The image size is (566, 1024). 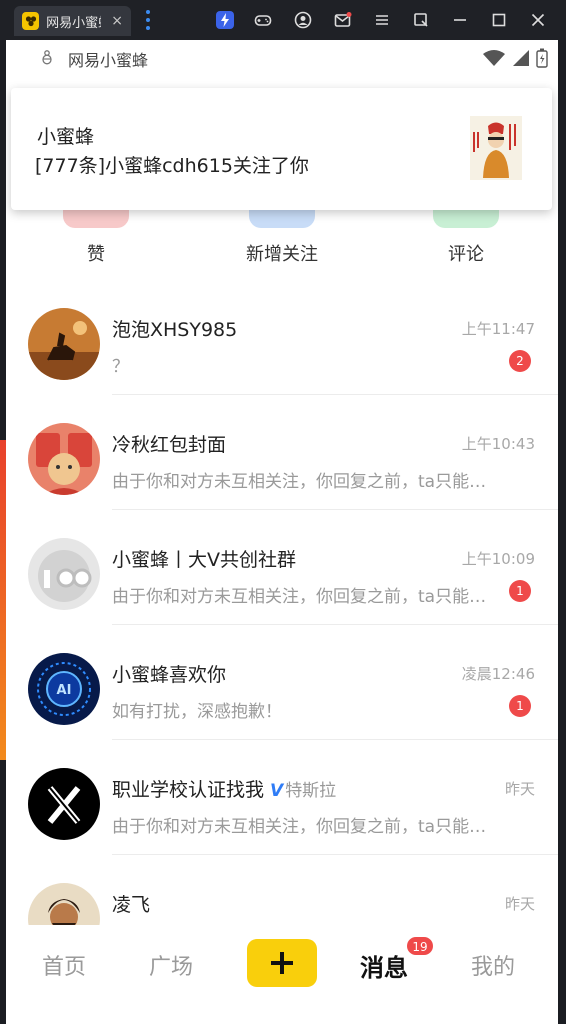 I want to click on message-time: 上午10:43, so click(x=498, y=444).